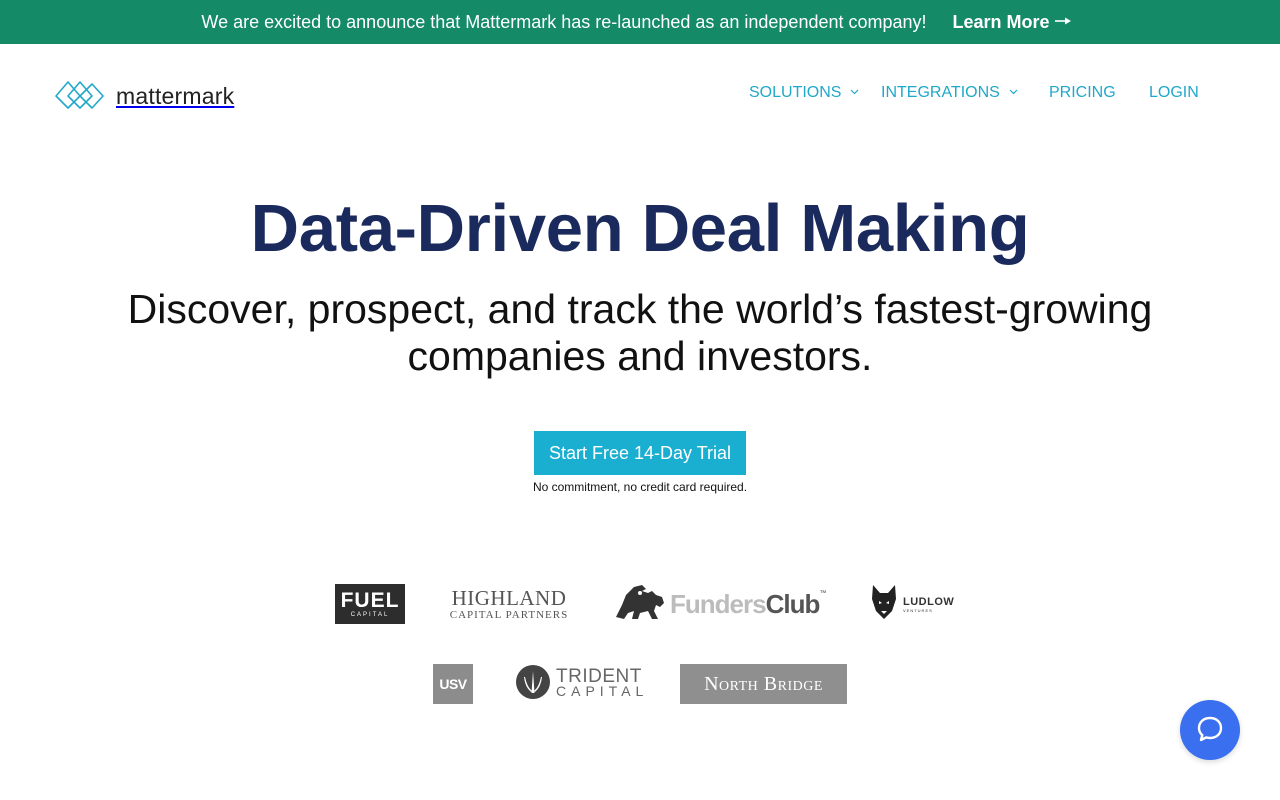 The image size is (1280, 800). I want to click on trident-icon, so click(533, 684).